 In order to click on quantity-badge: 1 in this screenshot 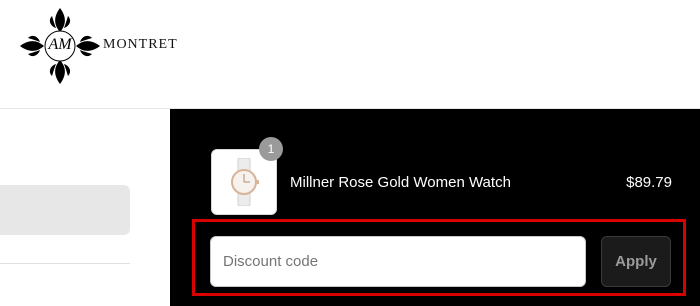, I will do `click(271, 149)`.